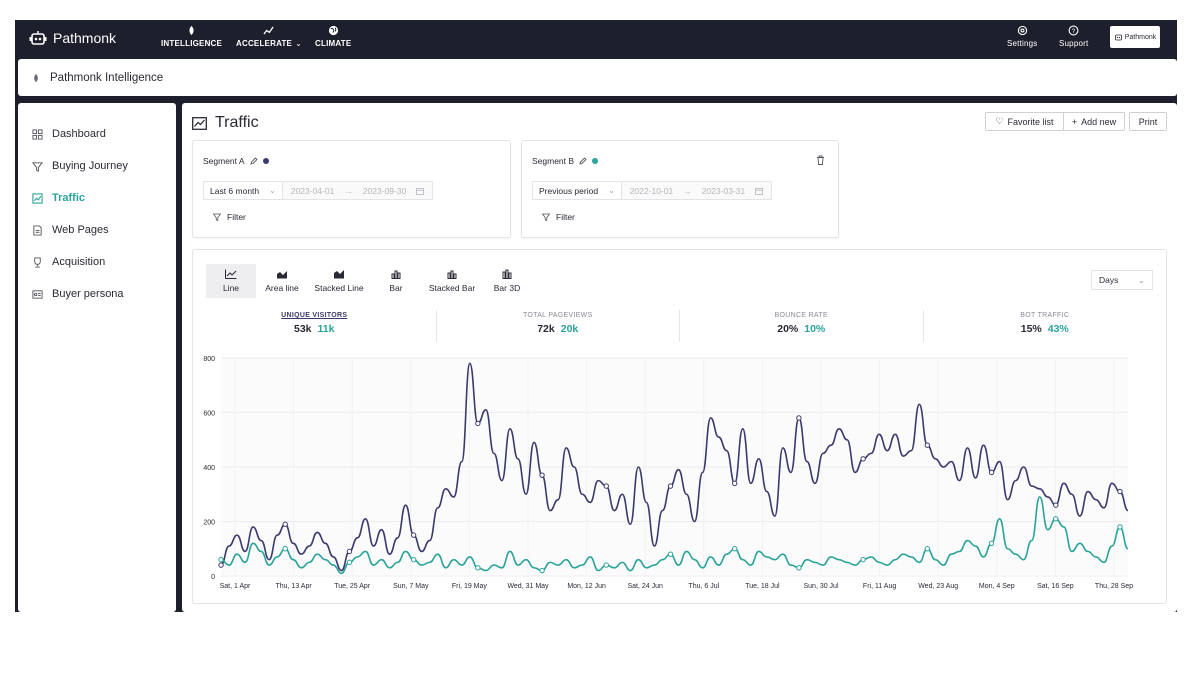 The height and width of the screenshot is (675, 1200). I want to click on x-tick-label: Sun, 30 Jul, so click(820, 586).